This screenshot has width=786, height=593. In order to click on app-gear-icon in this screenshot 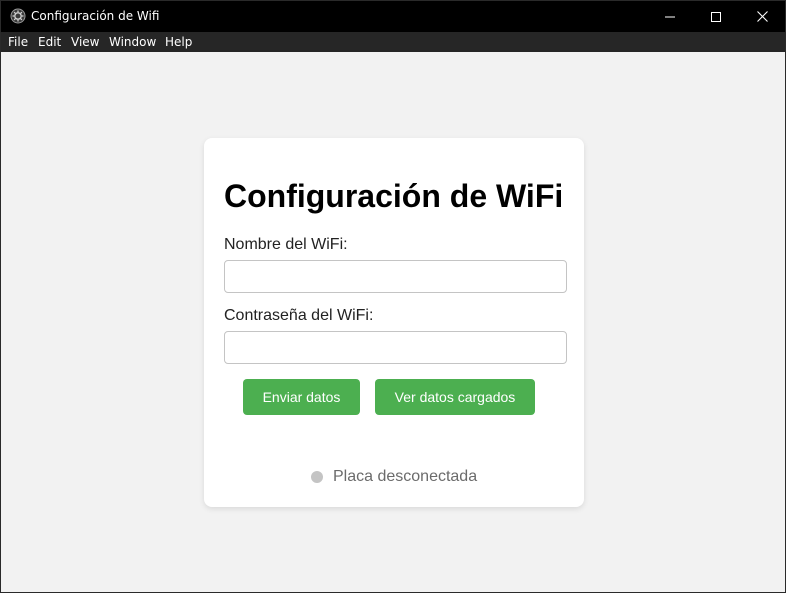, I will do `click(18, 16)`.